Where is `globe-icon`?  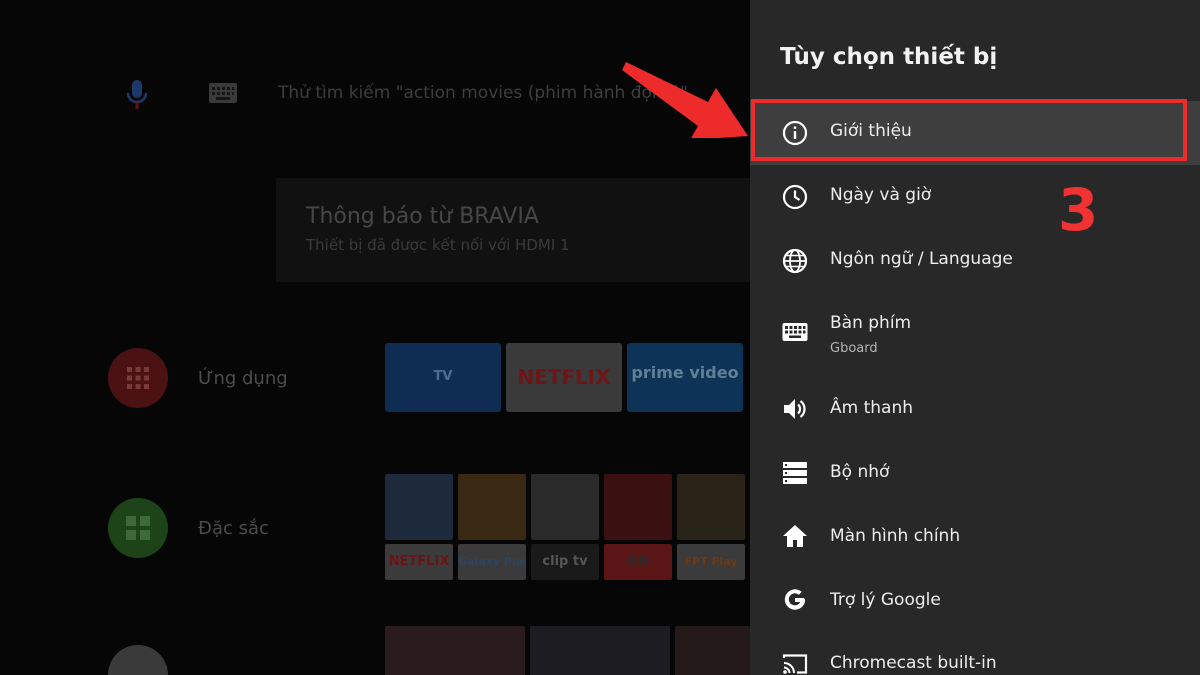 globe-icon is located at coordinates (795, 261).